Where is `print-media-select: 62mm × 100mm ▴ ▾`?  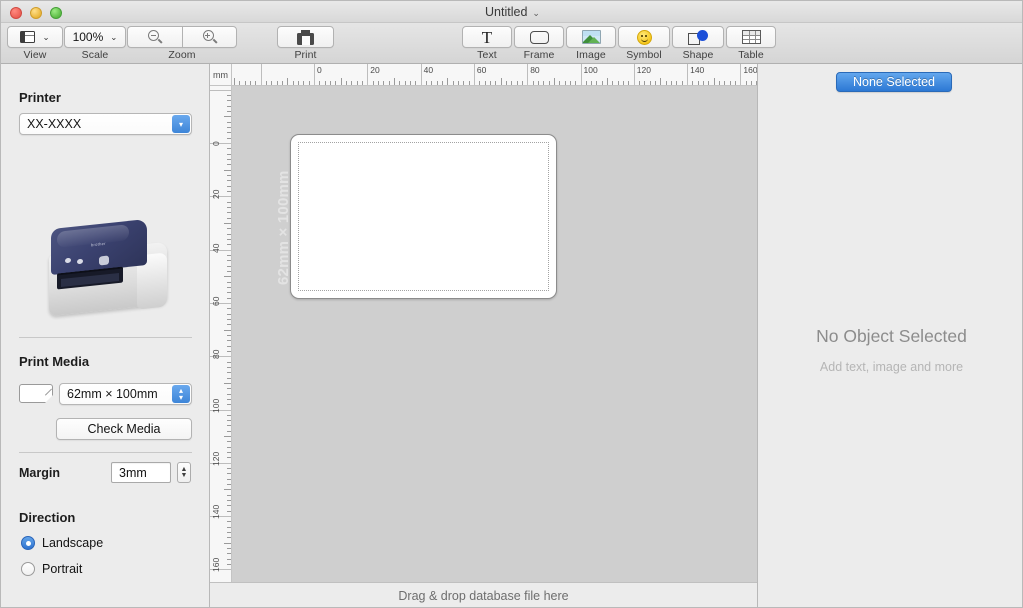
print-media-select: 62mm × 100mm ▴ ▾ is located at coordinates (125, 394).